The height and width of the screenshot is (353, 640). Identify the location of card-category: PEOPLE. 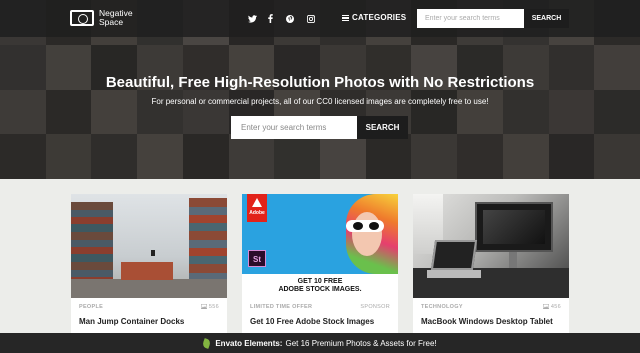
(91, 307).